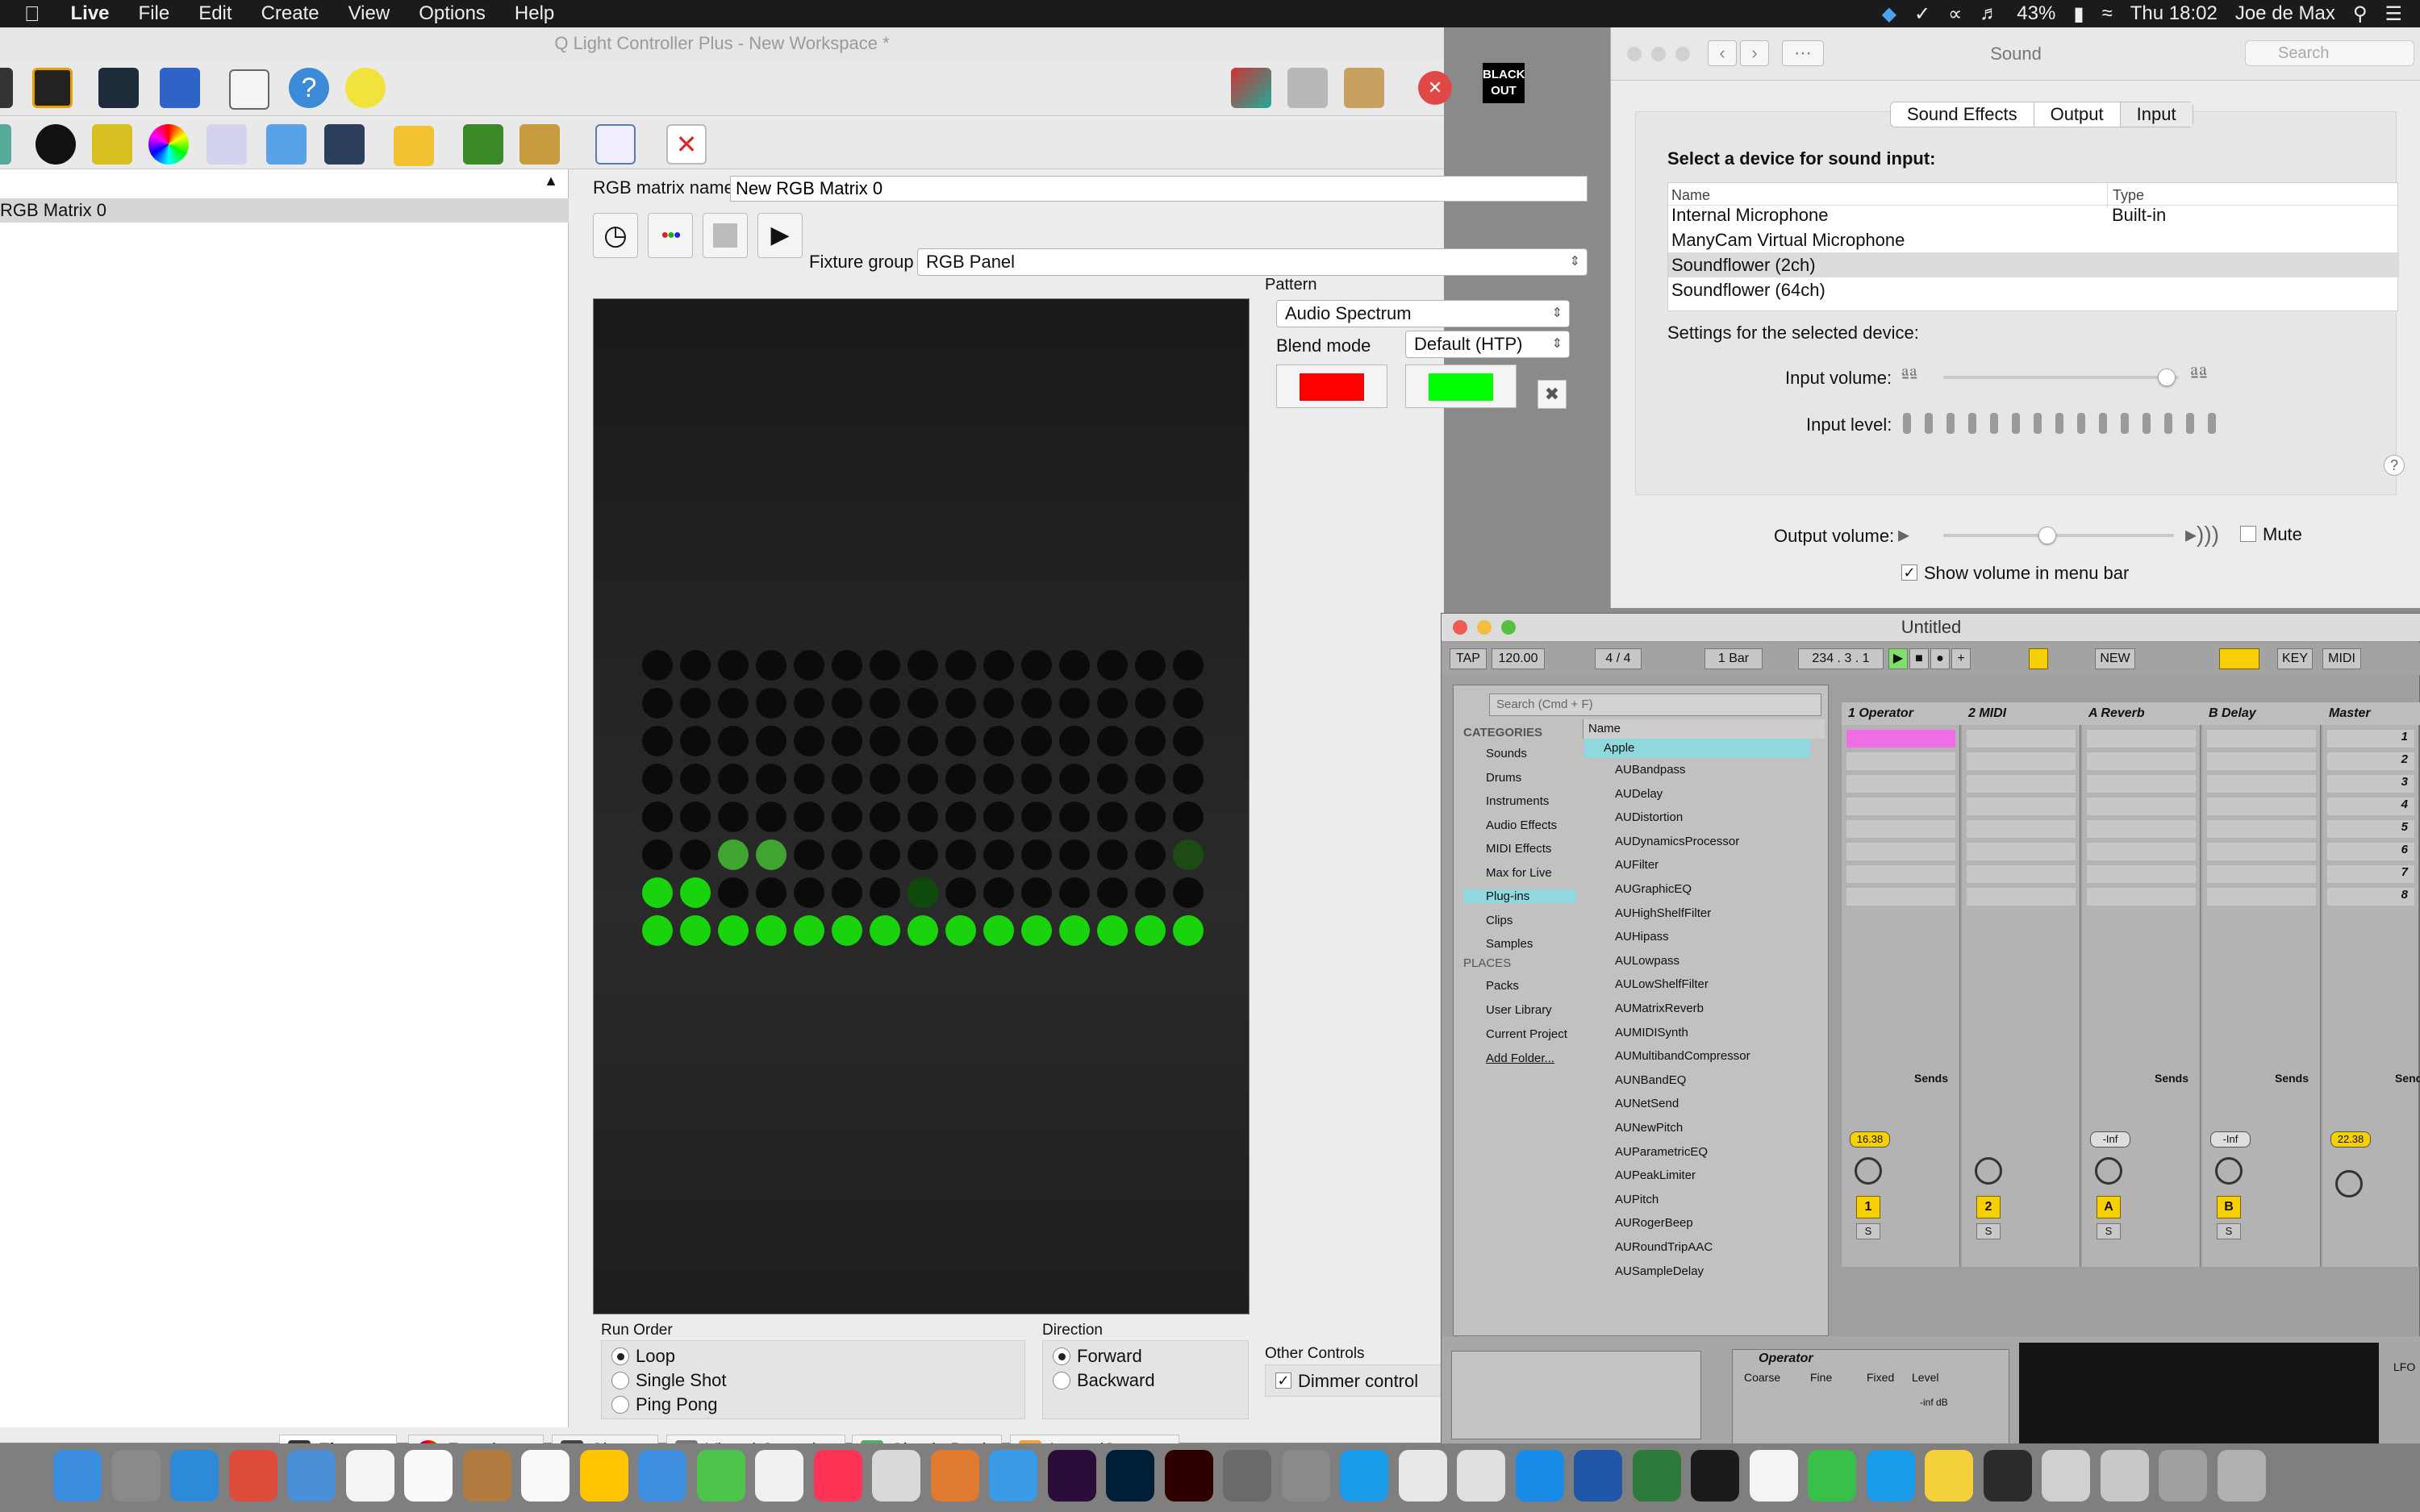 This screenshot has width=2420, height=1512. What do you see at coordinates (1552, 394) in the screenshot?
I see `reset-end-color-button: ✖` at bounding box center [1552, 394].